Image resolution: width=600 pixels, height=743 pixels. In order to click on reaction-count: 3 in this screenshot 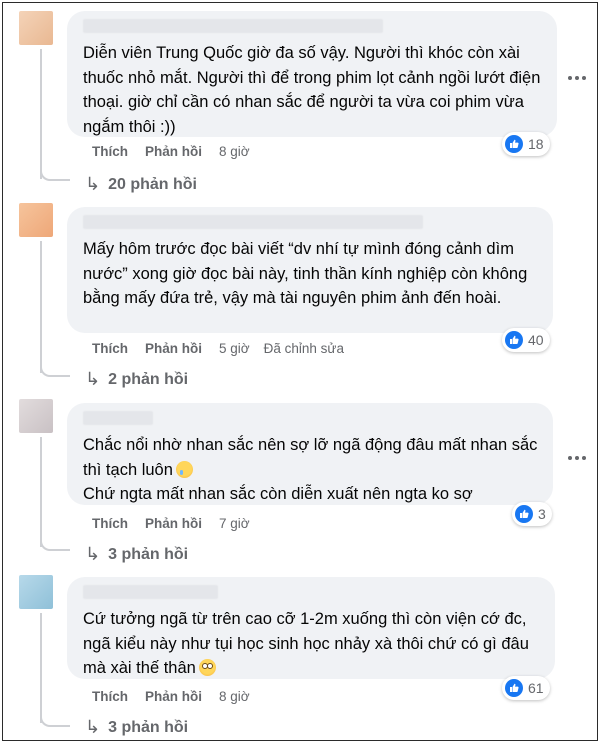, I will do `click(532, 514)`.